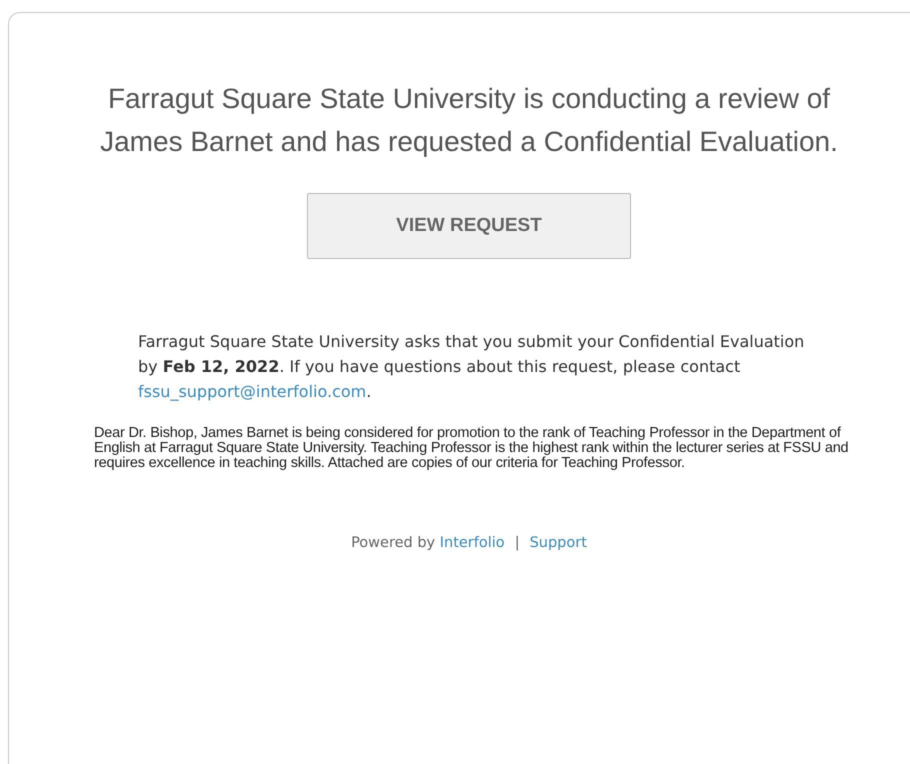  I want to click on letter-text: Dear Dr. Bishop, James Barnet is being considered for promotion to the rank of Teaching Professor in the Department of English at Farragut Square State University. Teaching Professor is the highest rank within the lecturer series at FSSU and requires excellence in teaching skills. Attached are copies of our criteria for Teaching Professor., so click(472, 448).